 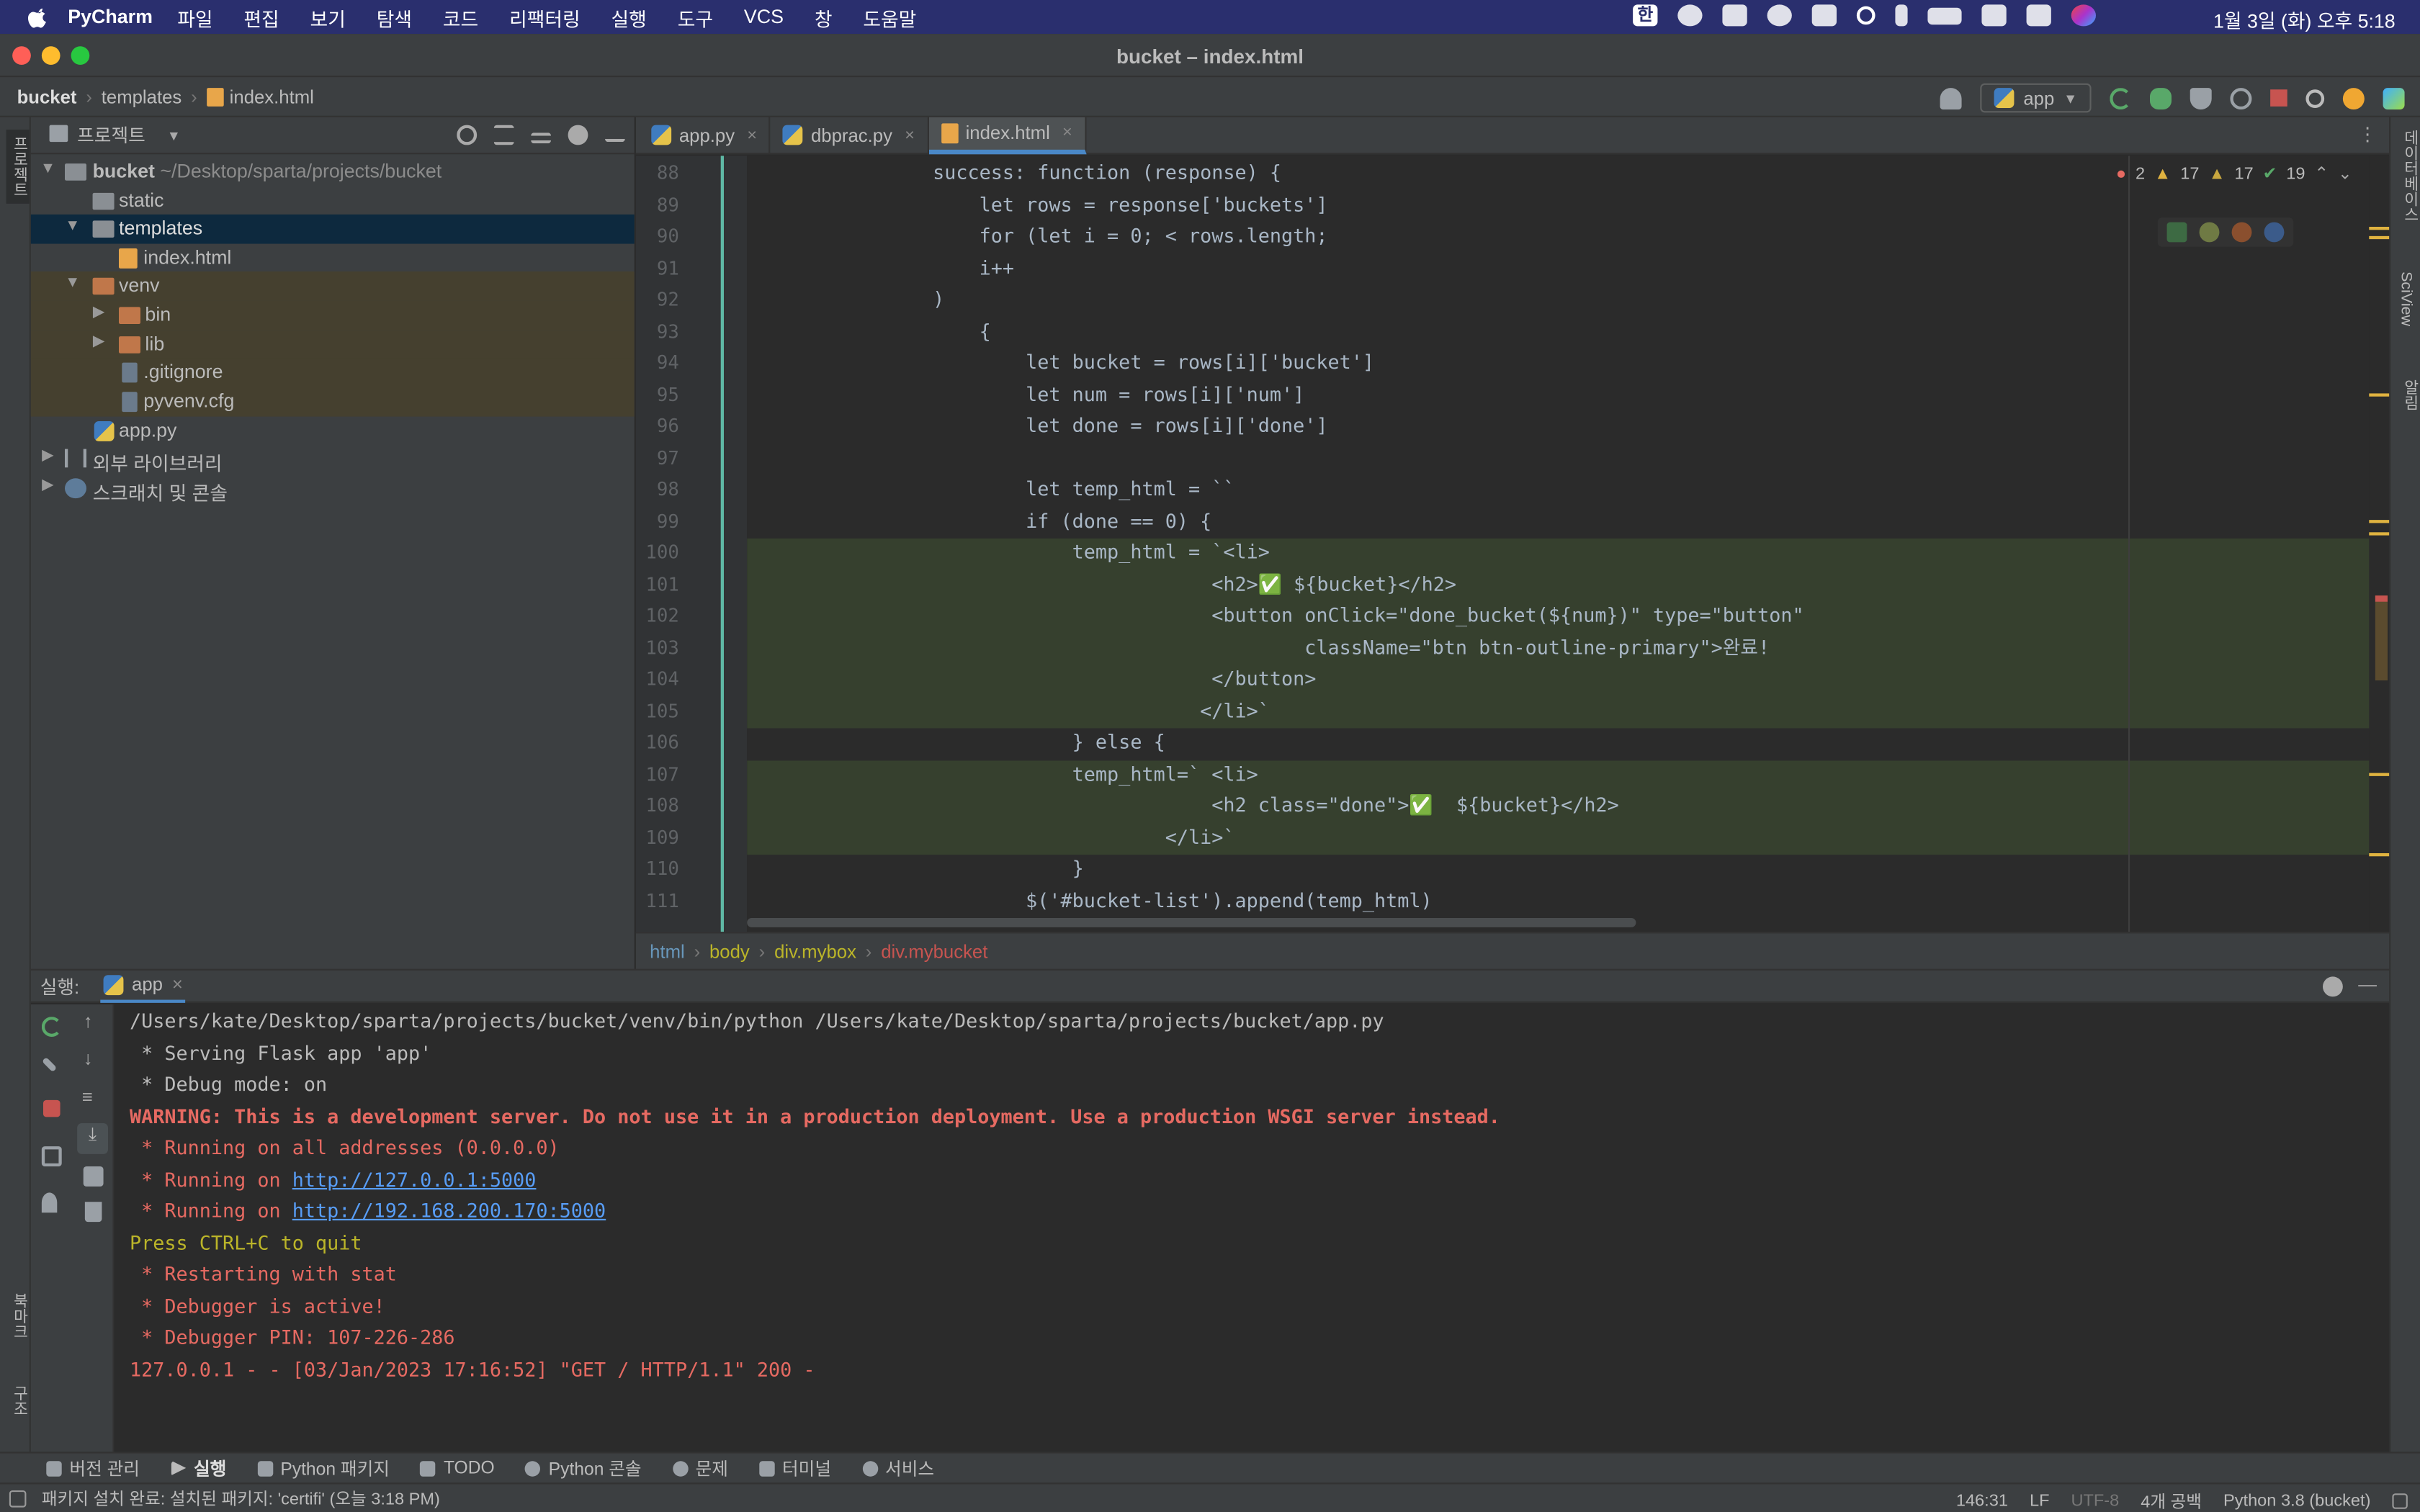 I want to click on notifications-tool-button: 알림, so click(x=2408, y=394).